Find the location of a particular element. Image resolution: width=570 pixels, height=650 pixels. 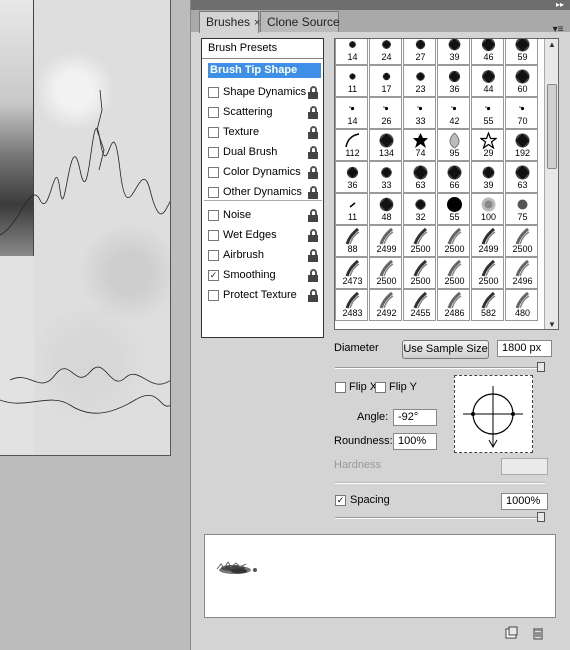

brush-tip-cell: 46 is located at coordinates (487, 52).